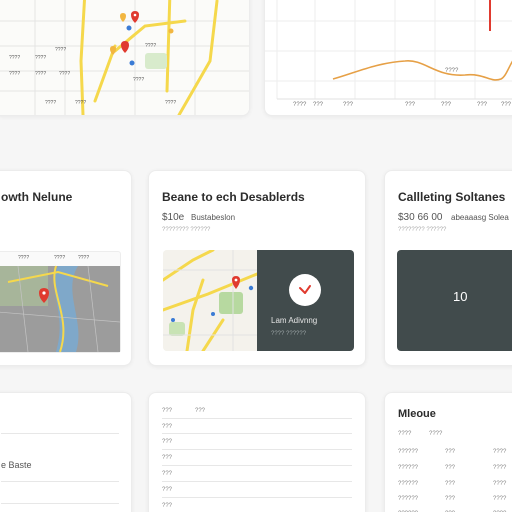 This screenshot has height=512, width=512. I want to click on card-label: e Baste, so click(16, 465).